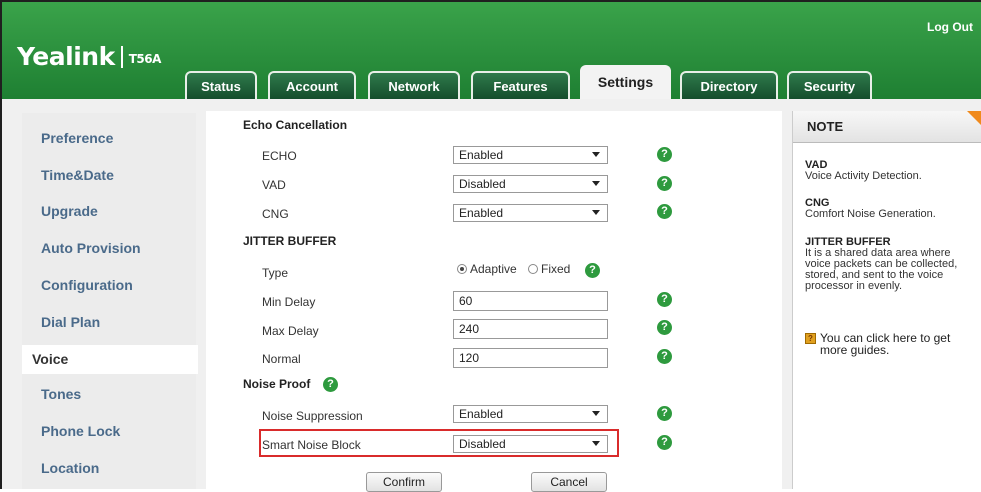 Image resolution: width=981 pixels, height=492 pixels. What do you see at coordinates (221, 86) in the screenshot?
I see `tab-status: Status` at bounding box center [221, 86].